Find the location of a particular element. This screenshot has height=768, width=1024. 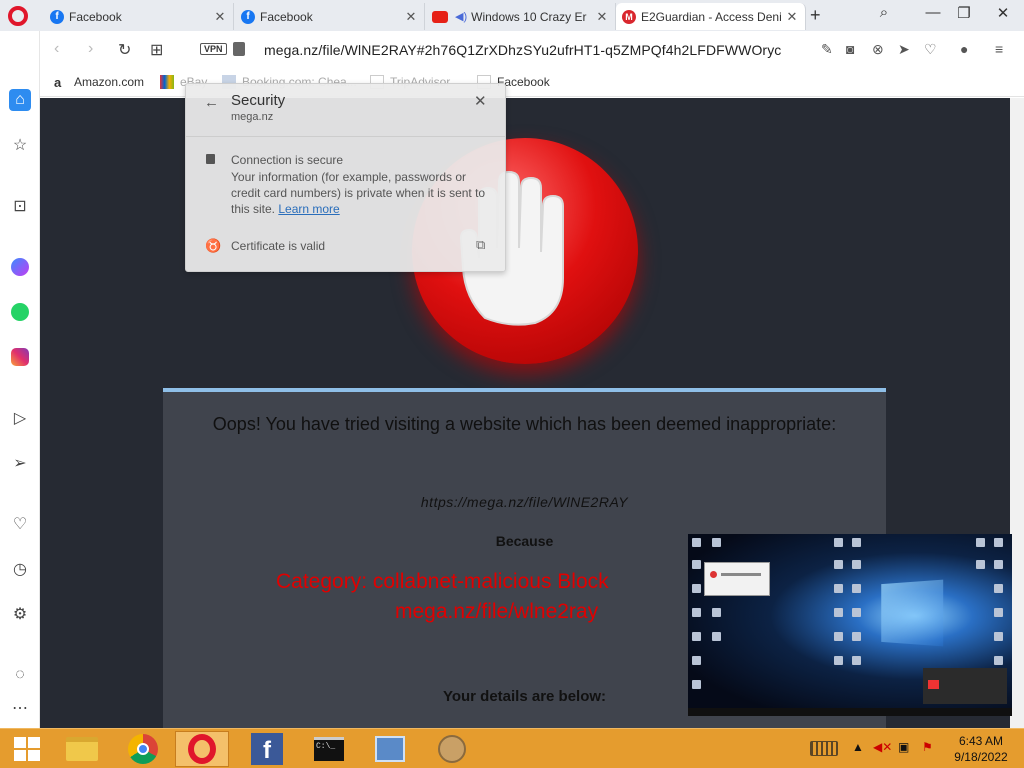

page-scrollbar is located at coordinates (1017, 413).